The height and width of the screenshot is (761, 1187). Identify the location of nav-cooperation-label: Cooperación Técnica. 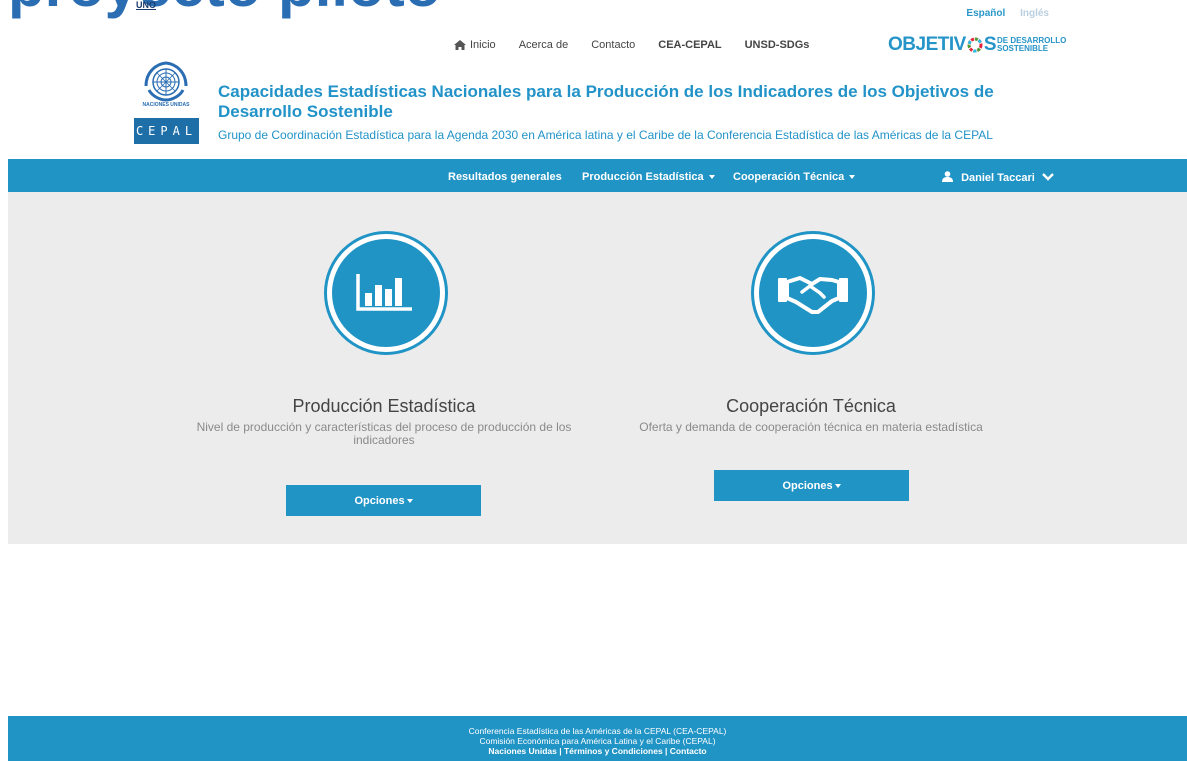
(789, 177).